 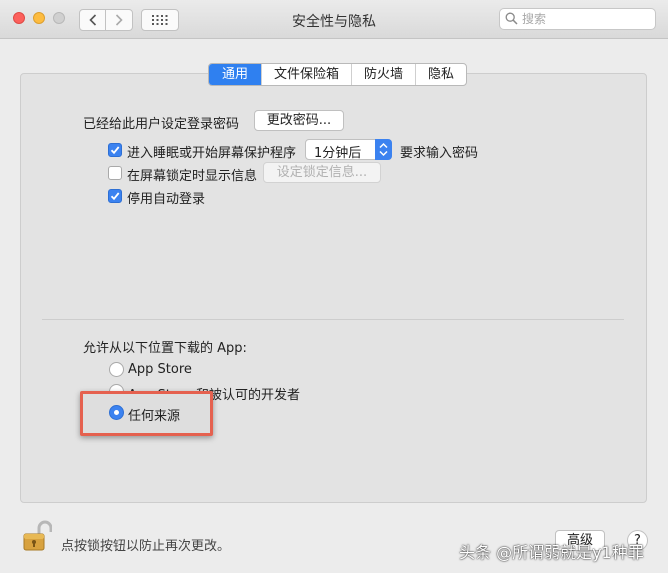 What do you see at coordinates (586, 19) in the screenshot?
I see `search-input` at bounding box center [586, 19].